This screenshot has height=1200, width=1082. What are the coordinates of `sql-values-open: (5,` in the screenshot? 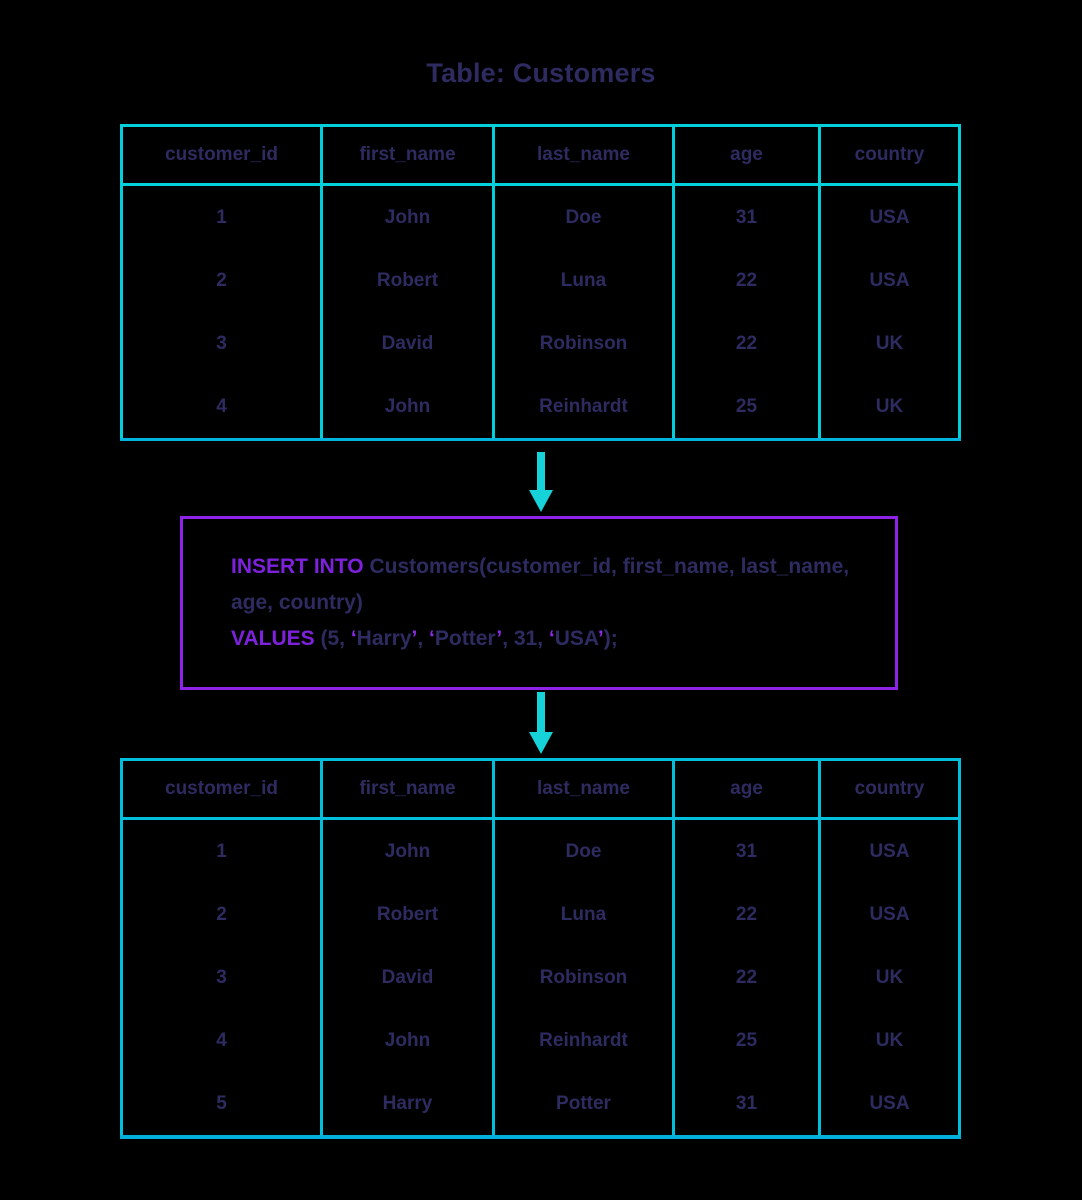 It's located at (332, 638).